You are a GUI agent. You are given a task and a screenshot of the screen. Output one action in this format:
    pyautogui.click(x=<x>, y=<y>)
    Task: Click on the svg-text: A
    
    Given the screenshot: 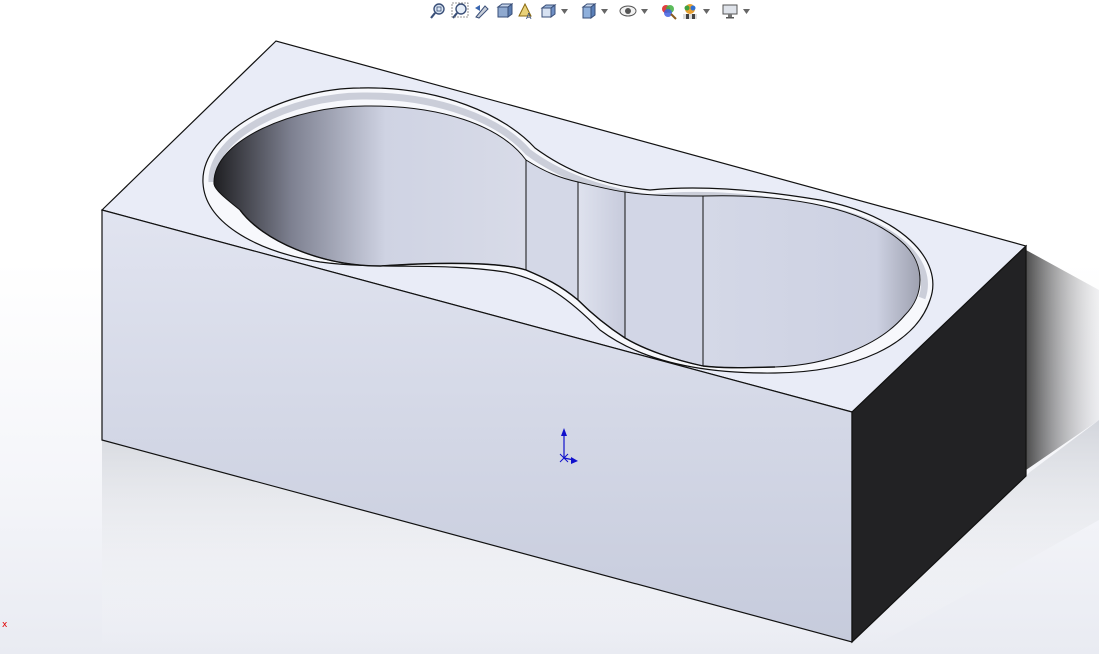 What is the action you would take?
    pyautogui.click(x=529, y=16)
    